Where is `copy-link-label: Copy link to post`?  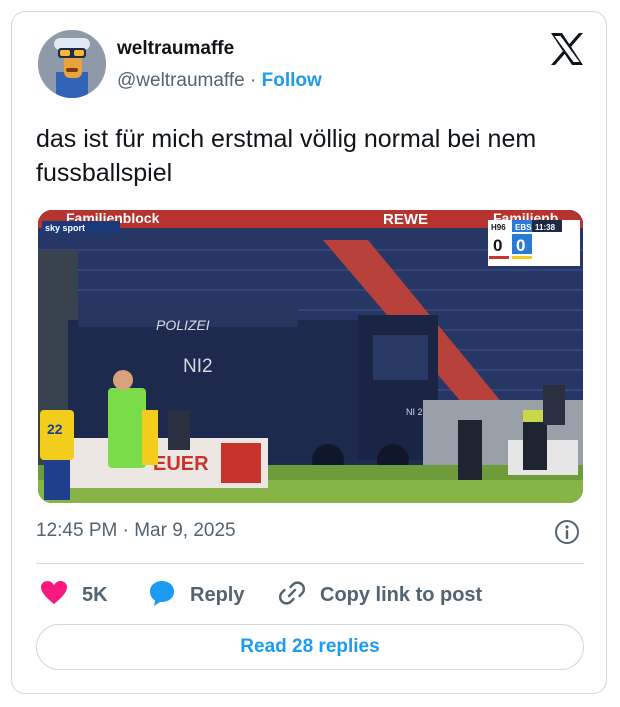
copy-link-label: Copy link to post is located at coordinates (401, 594).